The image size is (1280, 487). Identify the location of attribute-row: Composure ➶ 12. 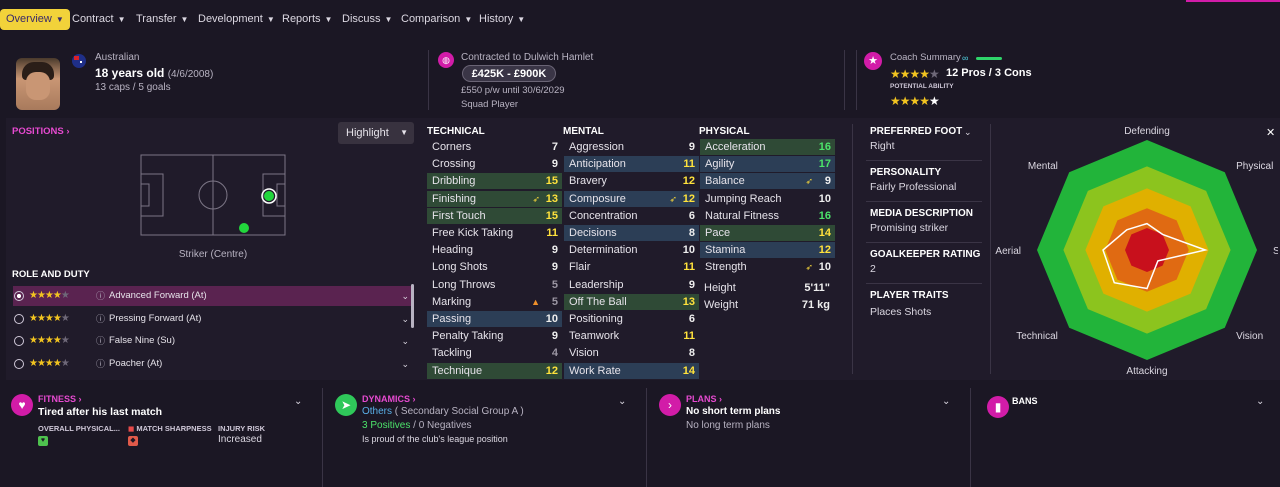
(631, 198).